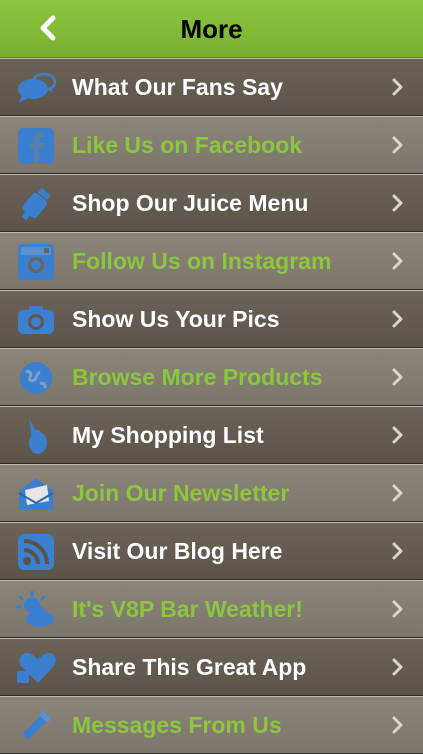  I want to click on menu-item-label: Show Us Your Pics, so click(176, 319).